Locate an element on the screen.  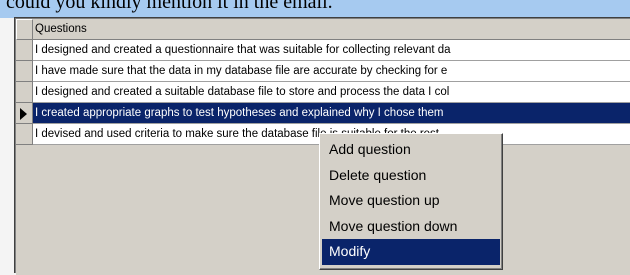
current-row-pointer-icon is located at coordinates (23, 114).